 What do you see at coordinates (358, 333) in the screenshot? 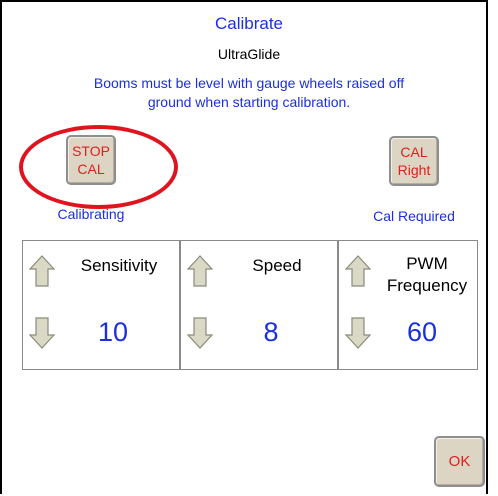
I see `pwm-frequency-down-arrow-icon` at bounding box center [358, 333].